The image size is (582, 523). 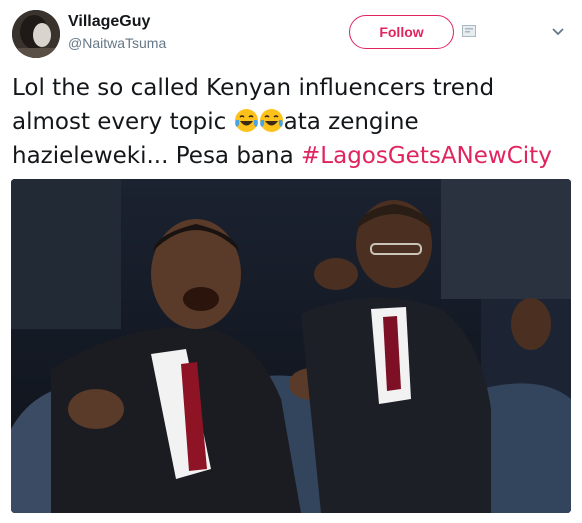 I want to click on display-name: VillageGuy, so click(x=109, y=22).